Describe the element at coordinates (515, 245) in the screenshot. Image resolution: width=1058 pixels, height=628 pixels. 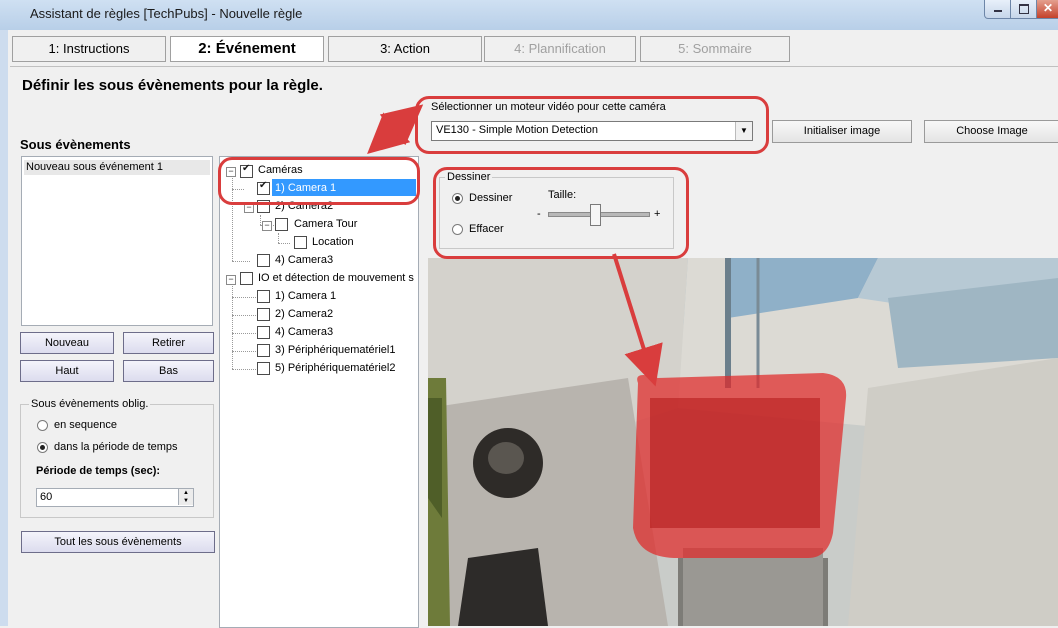
I see `annotation-arrows` at that location.